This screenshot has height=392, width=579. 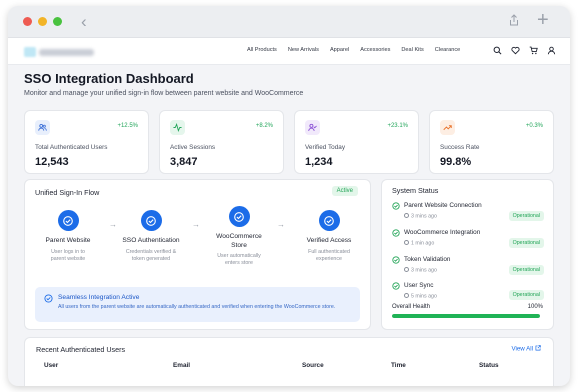 I want to click on overall-health-value: 100%, so click(x=535, y=307).